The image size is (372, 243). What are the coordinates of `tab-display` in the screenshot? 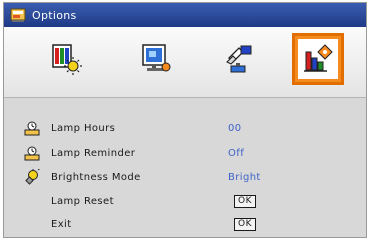 It's located at (156, 59).